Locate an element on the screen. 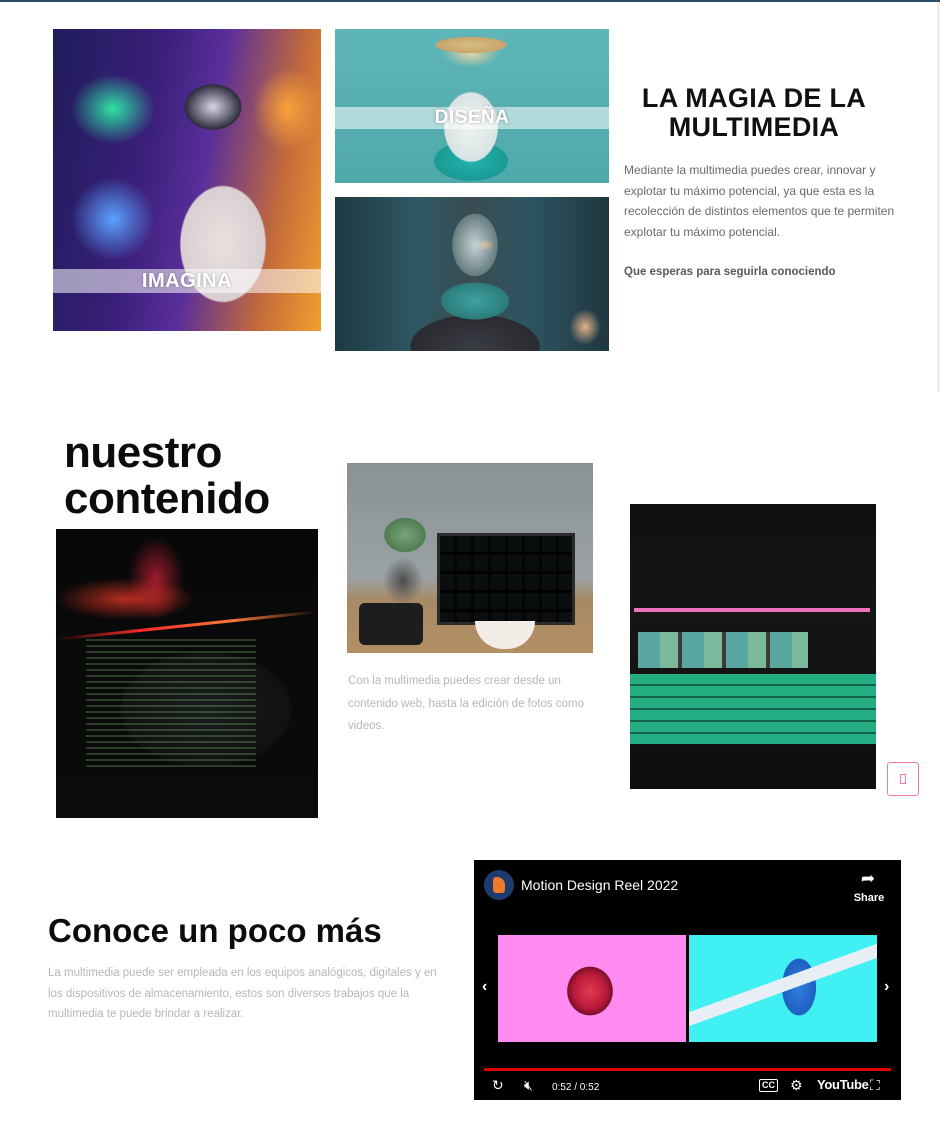 This screenshot has width=940, height=1134. section-title-contenido: nuestro contenido is located at coordinates (167, 475).